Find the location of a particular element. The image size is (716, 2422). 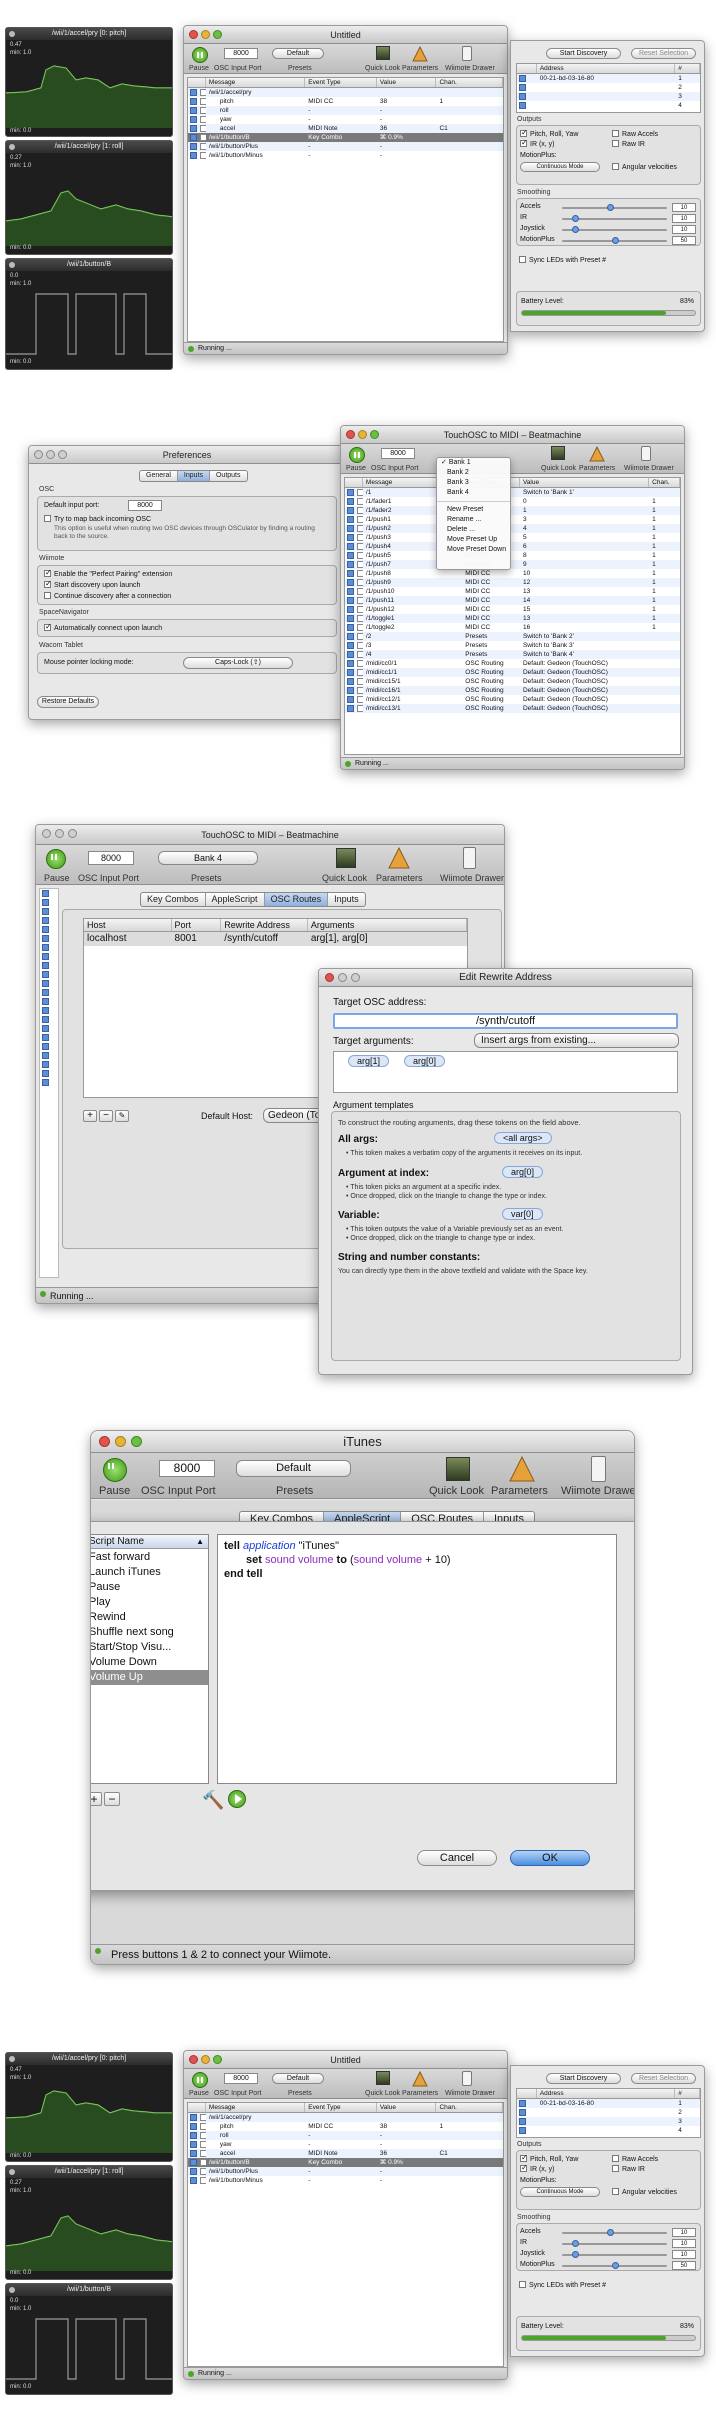

tab-general: General is located at coordinates (159, 476).